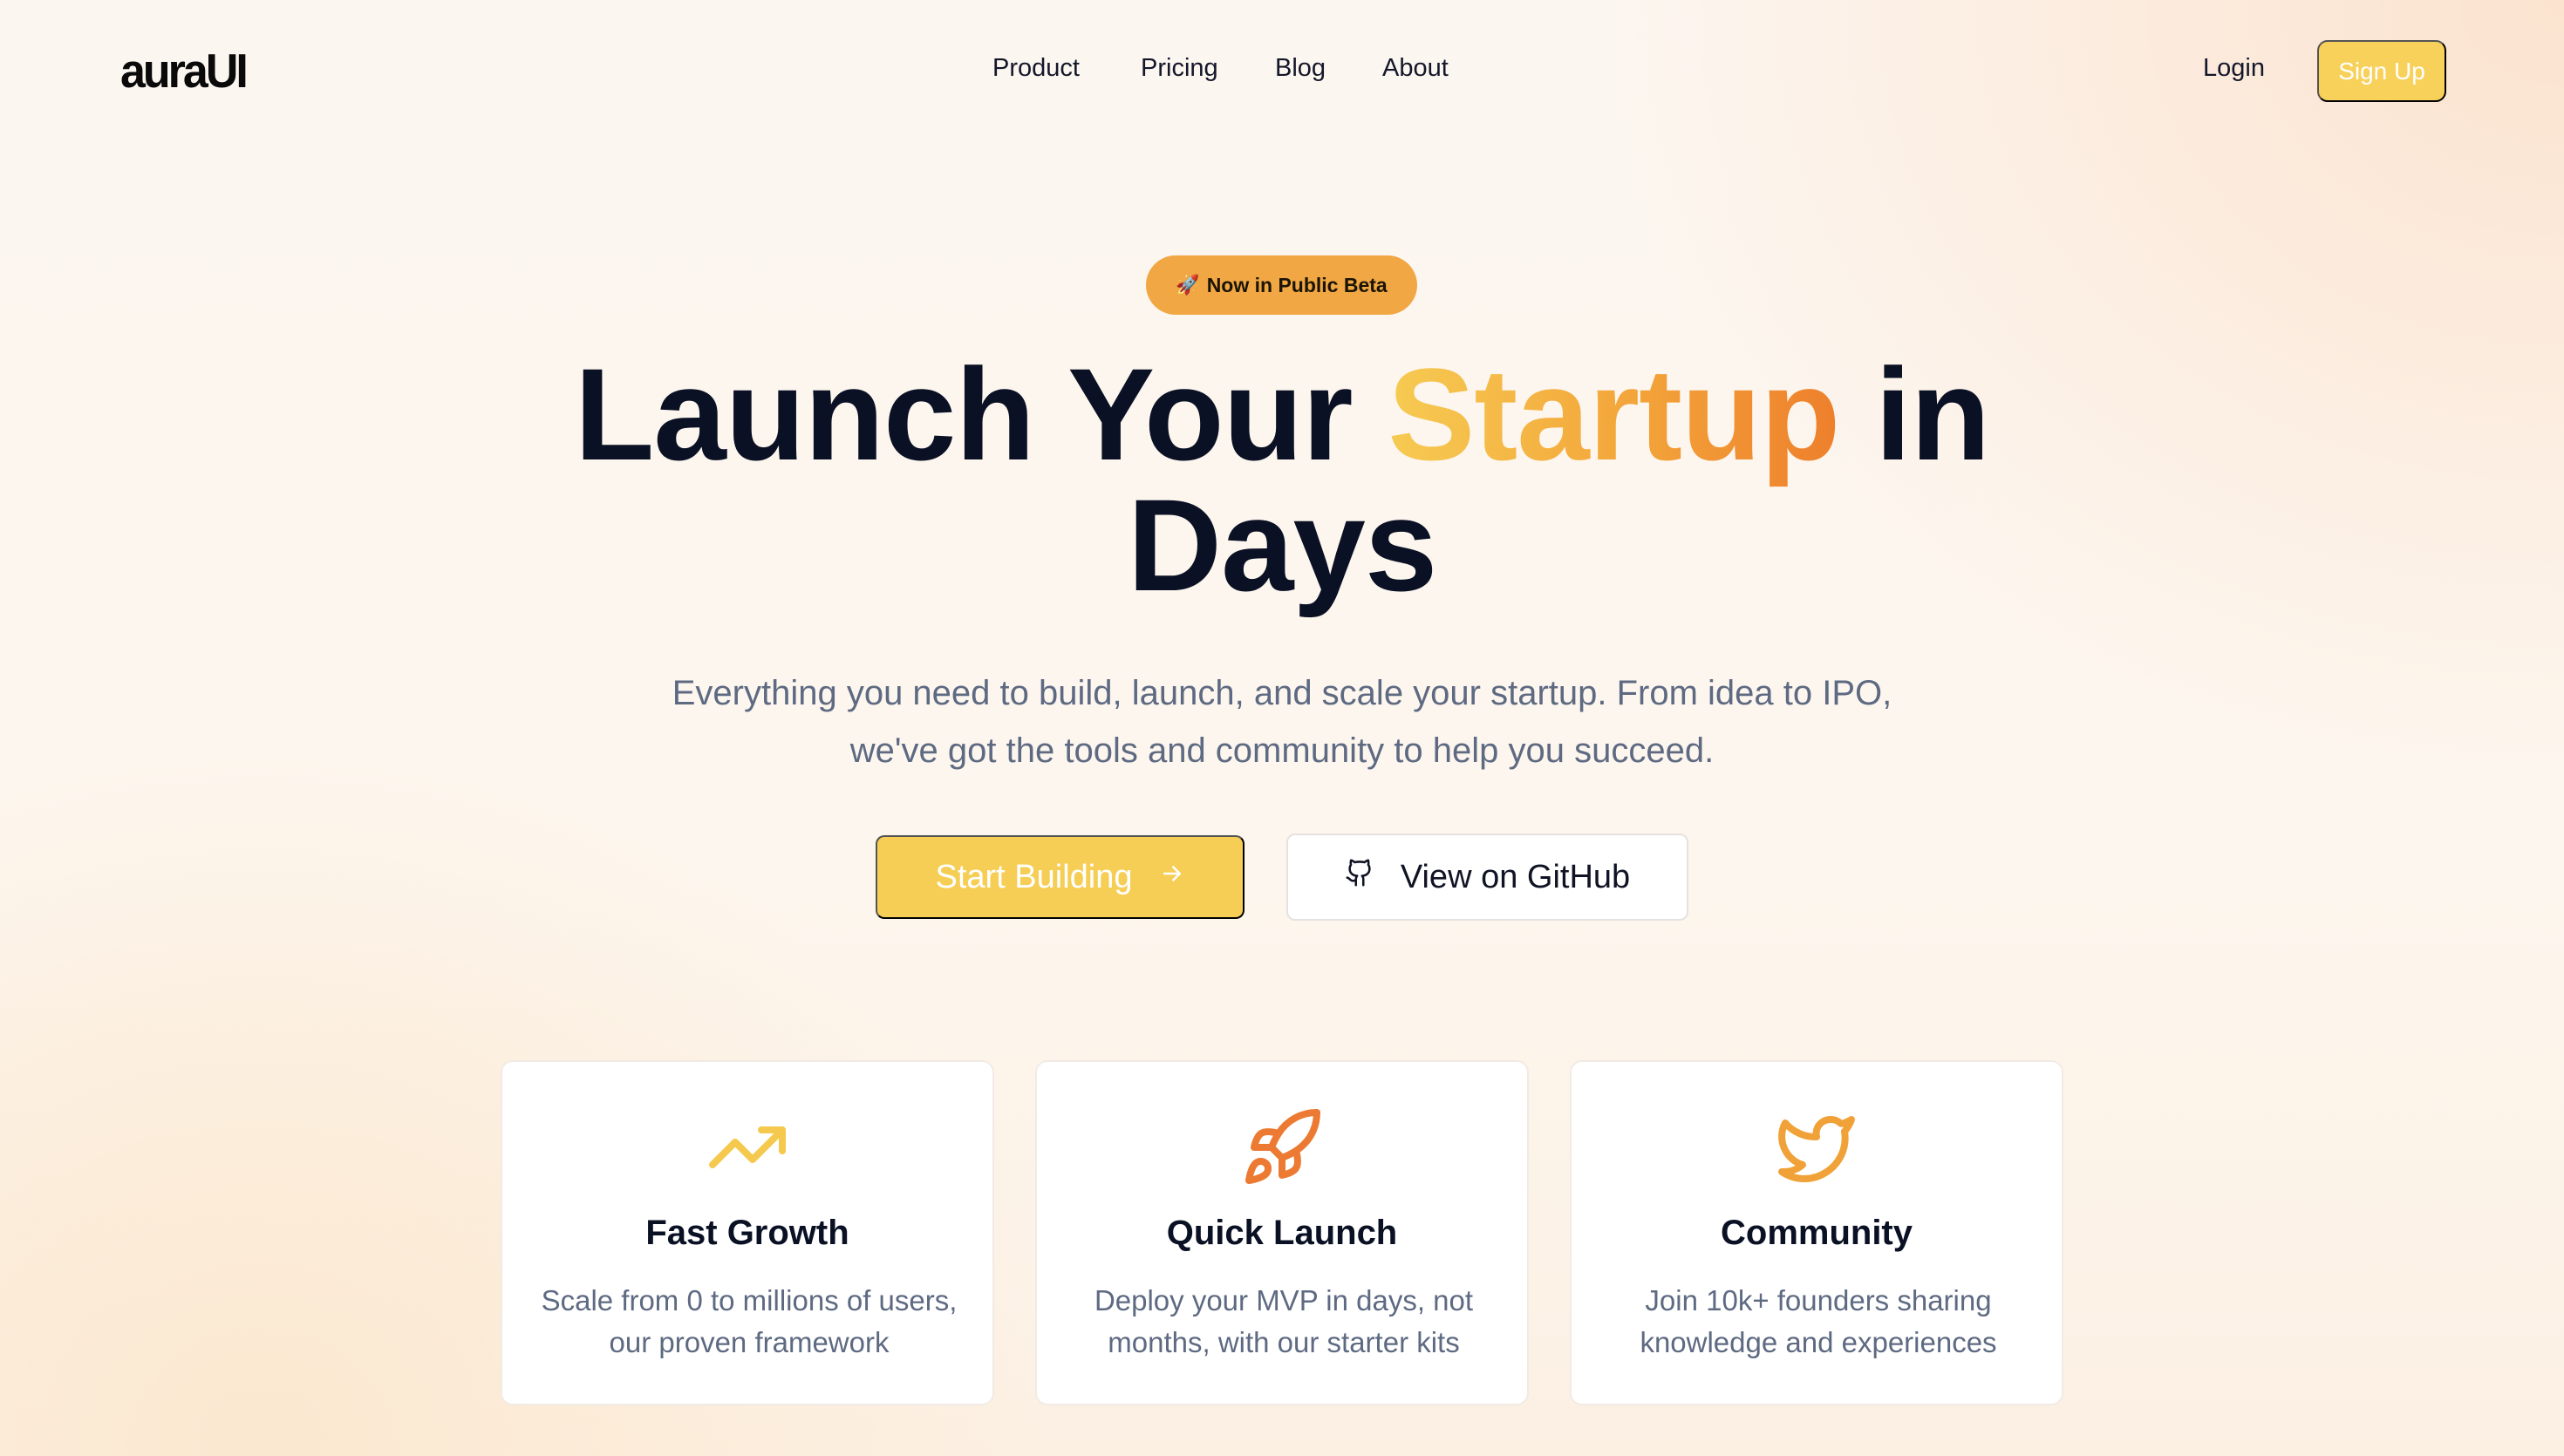 Image resolution: width=2564 pixels, height=1456 pixels. Describe the element at coordinates (1036, 68) in the screenshot. I see `nav-link-product: Product` at that location.